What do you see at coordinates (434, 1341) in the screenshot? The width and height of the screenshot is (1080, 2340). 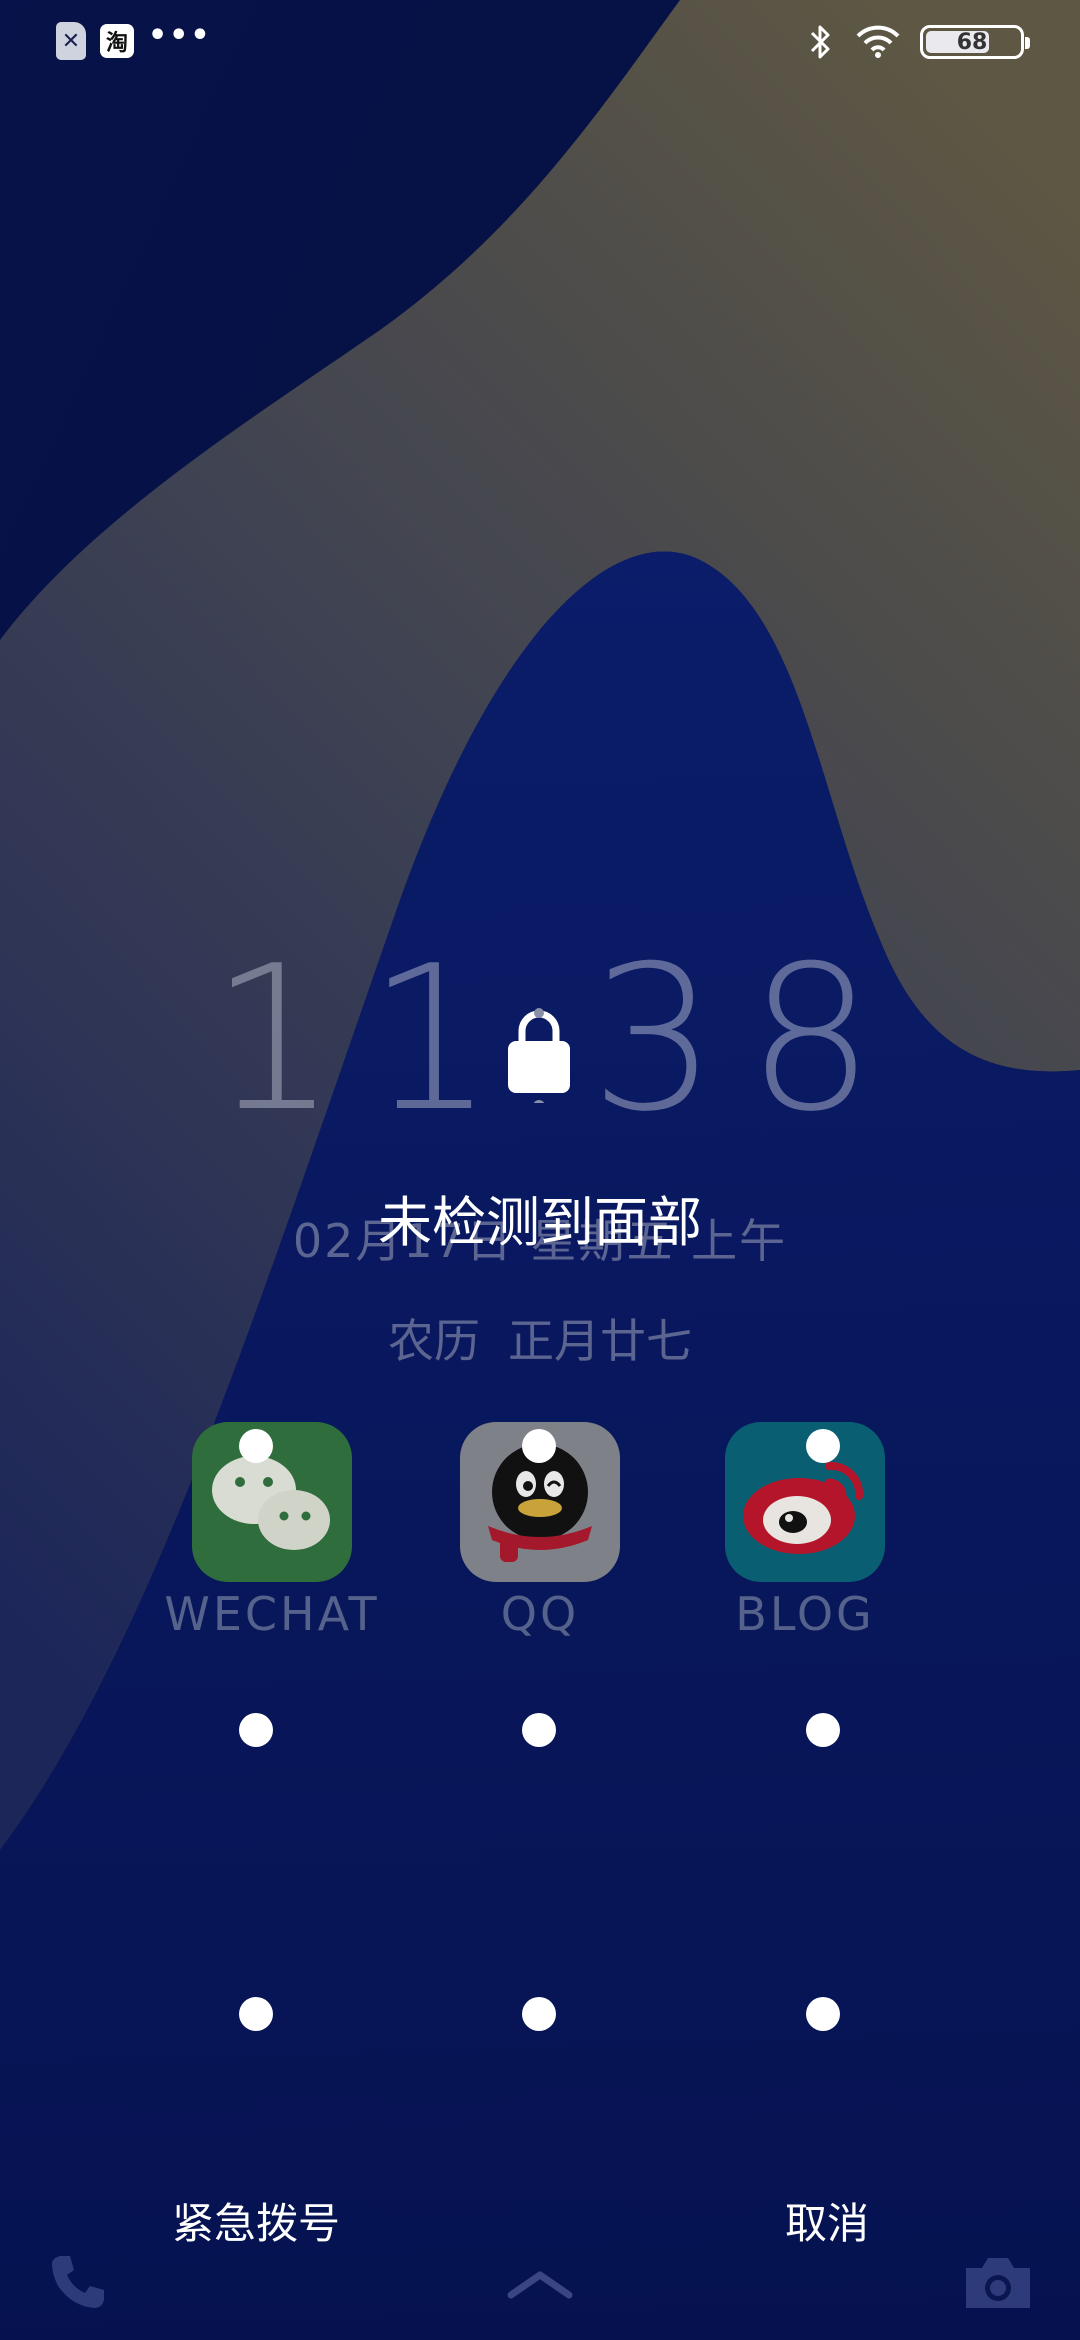 I see `lunar-label: 农历` at bounding box center [434, 1341].